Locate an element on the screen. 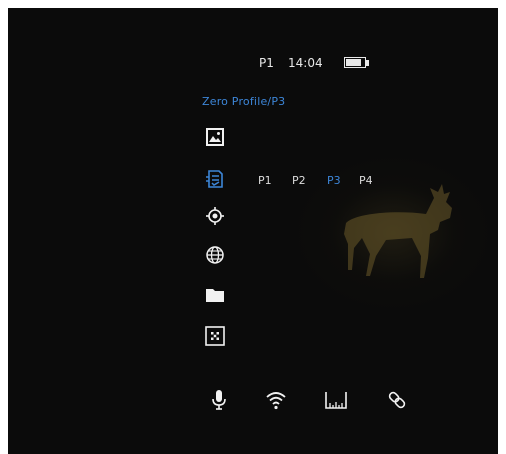  profile-option-p3: P3 is located at coordinates (334, 180).